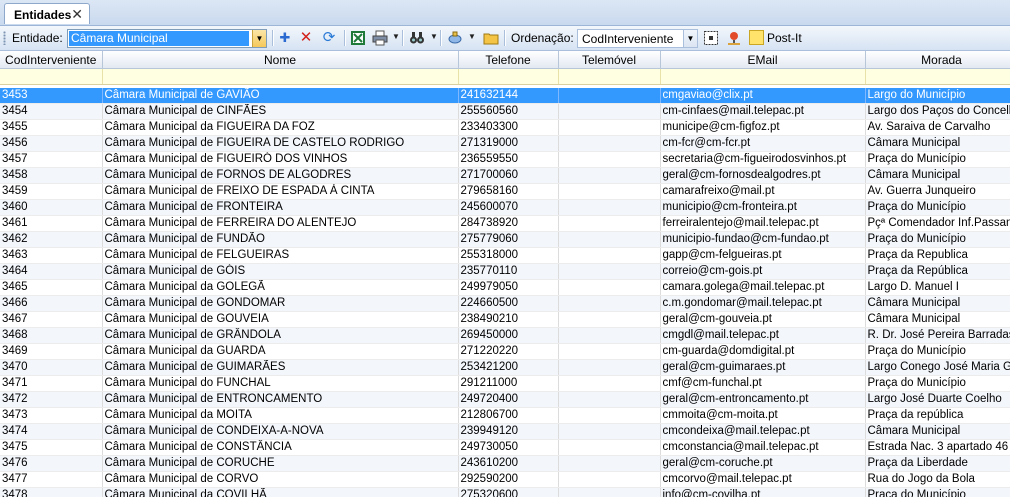 This screenshot has width=1010, height=497. What do you see at coordinates (280, 415) in the screenshot?
I see `cell-nome: Câmara Municipal da MOITA` at bounding box center [280, 415].